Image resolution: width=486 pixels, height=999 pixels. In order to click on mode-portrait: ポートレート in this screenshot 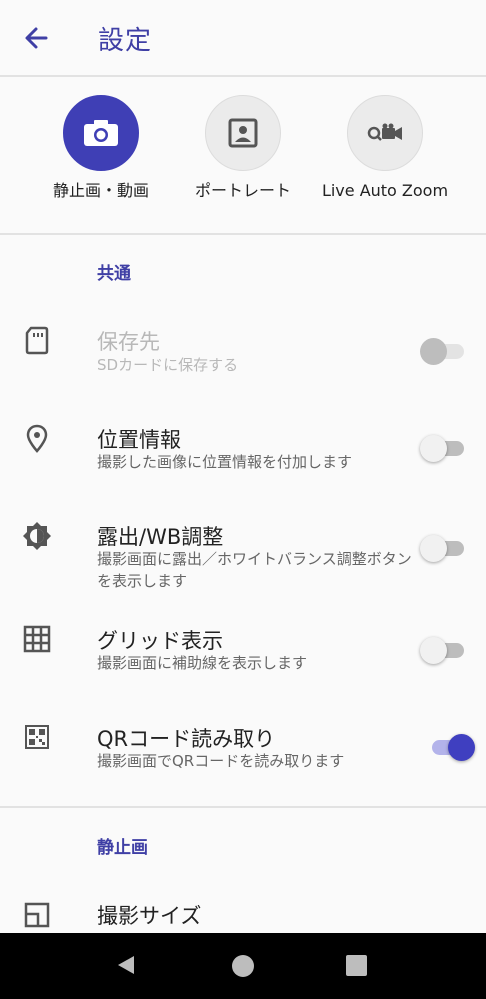, I will do `click(243, 148)`.